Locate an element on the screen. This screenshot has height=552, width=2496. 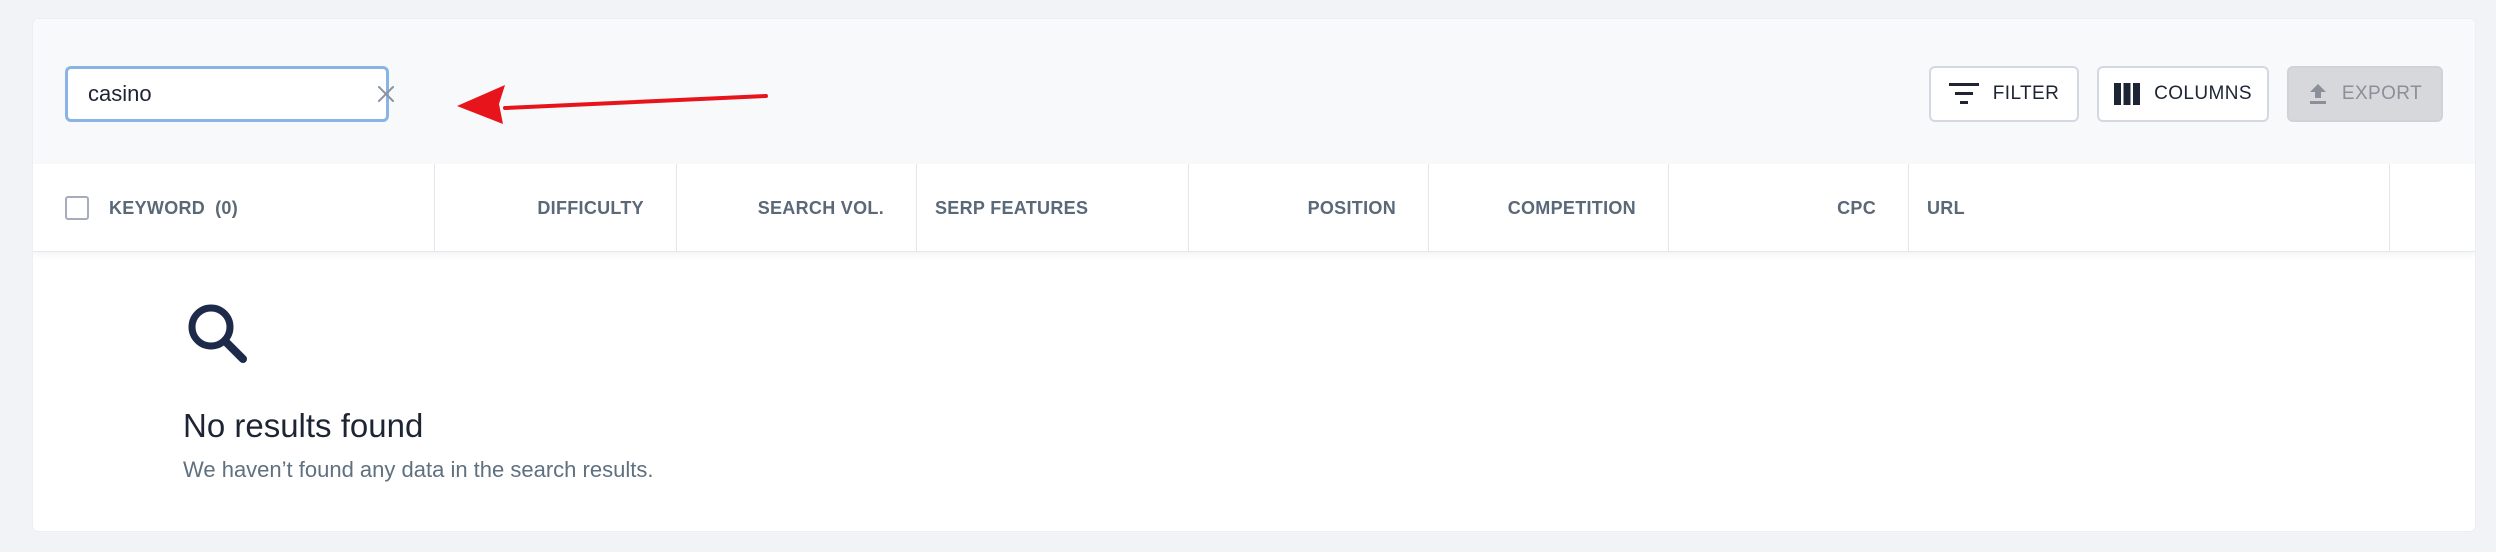
column-header-cpc: CPC is located at coordinates (1789, 208).